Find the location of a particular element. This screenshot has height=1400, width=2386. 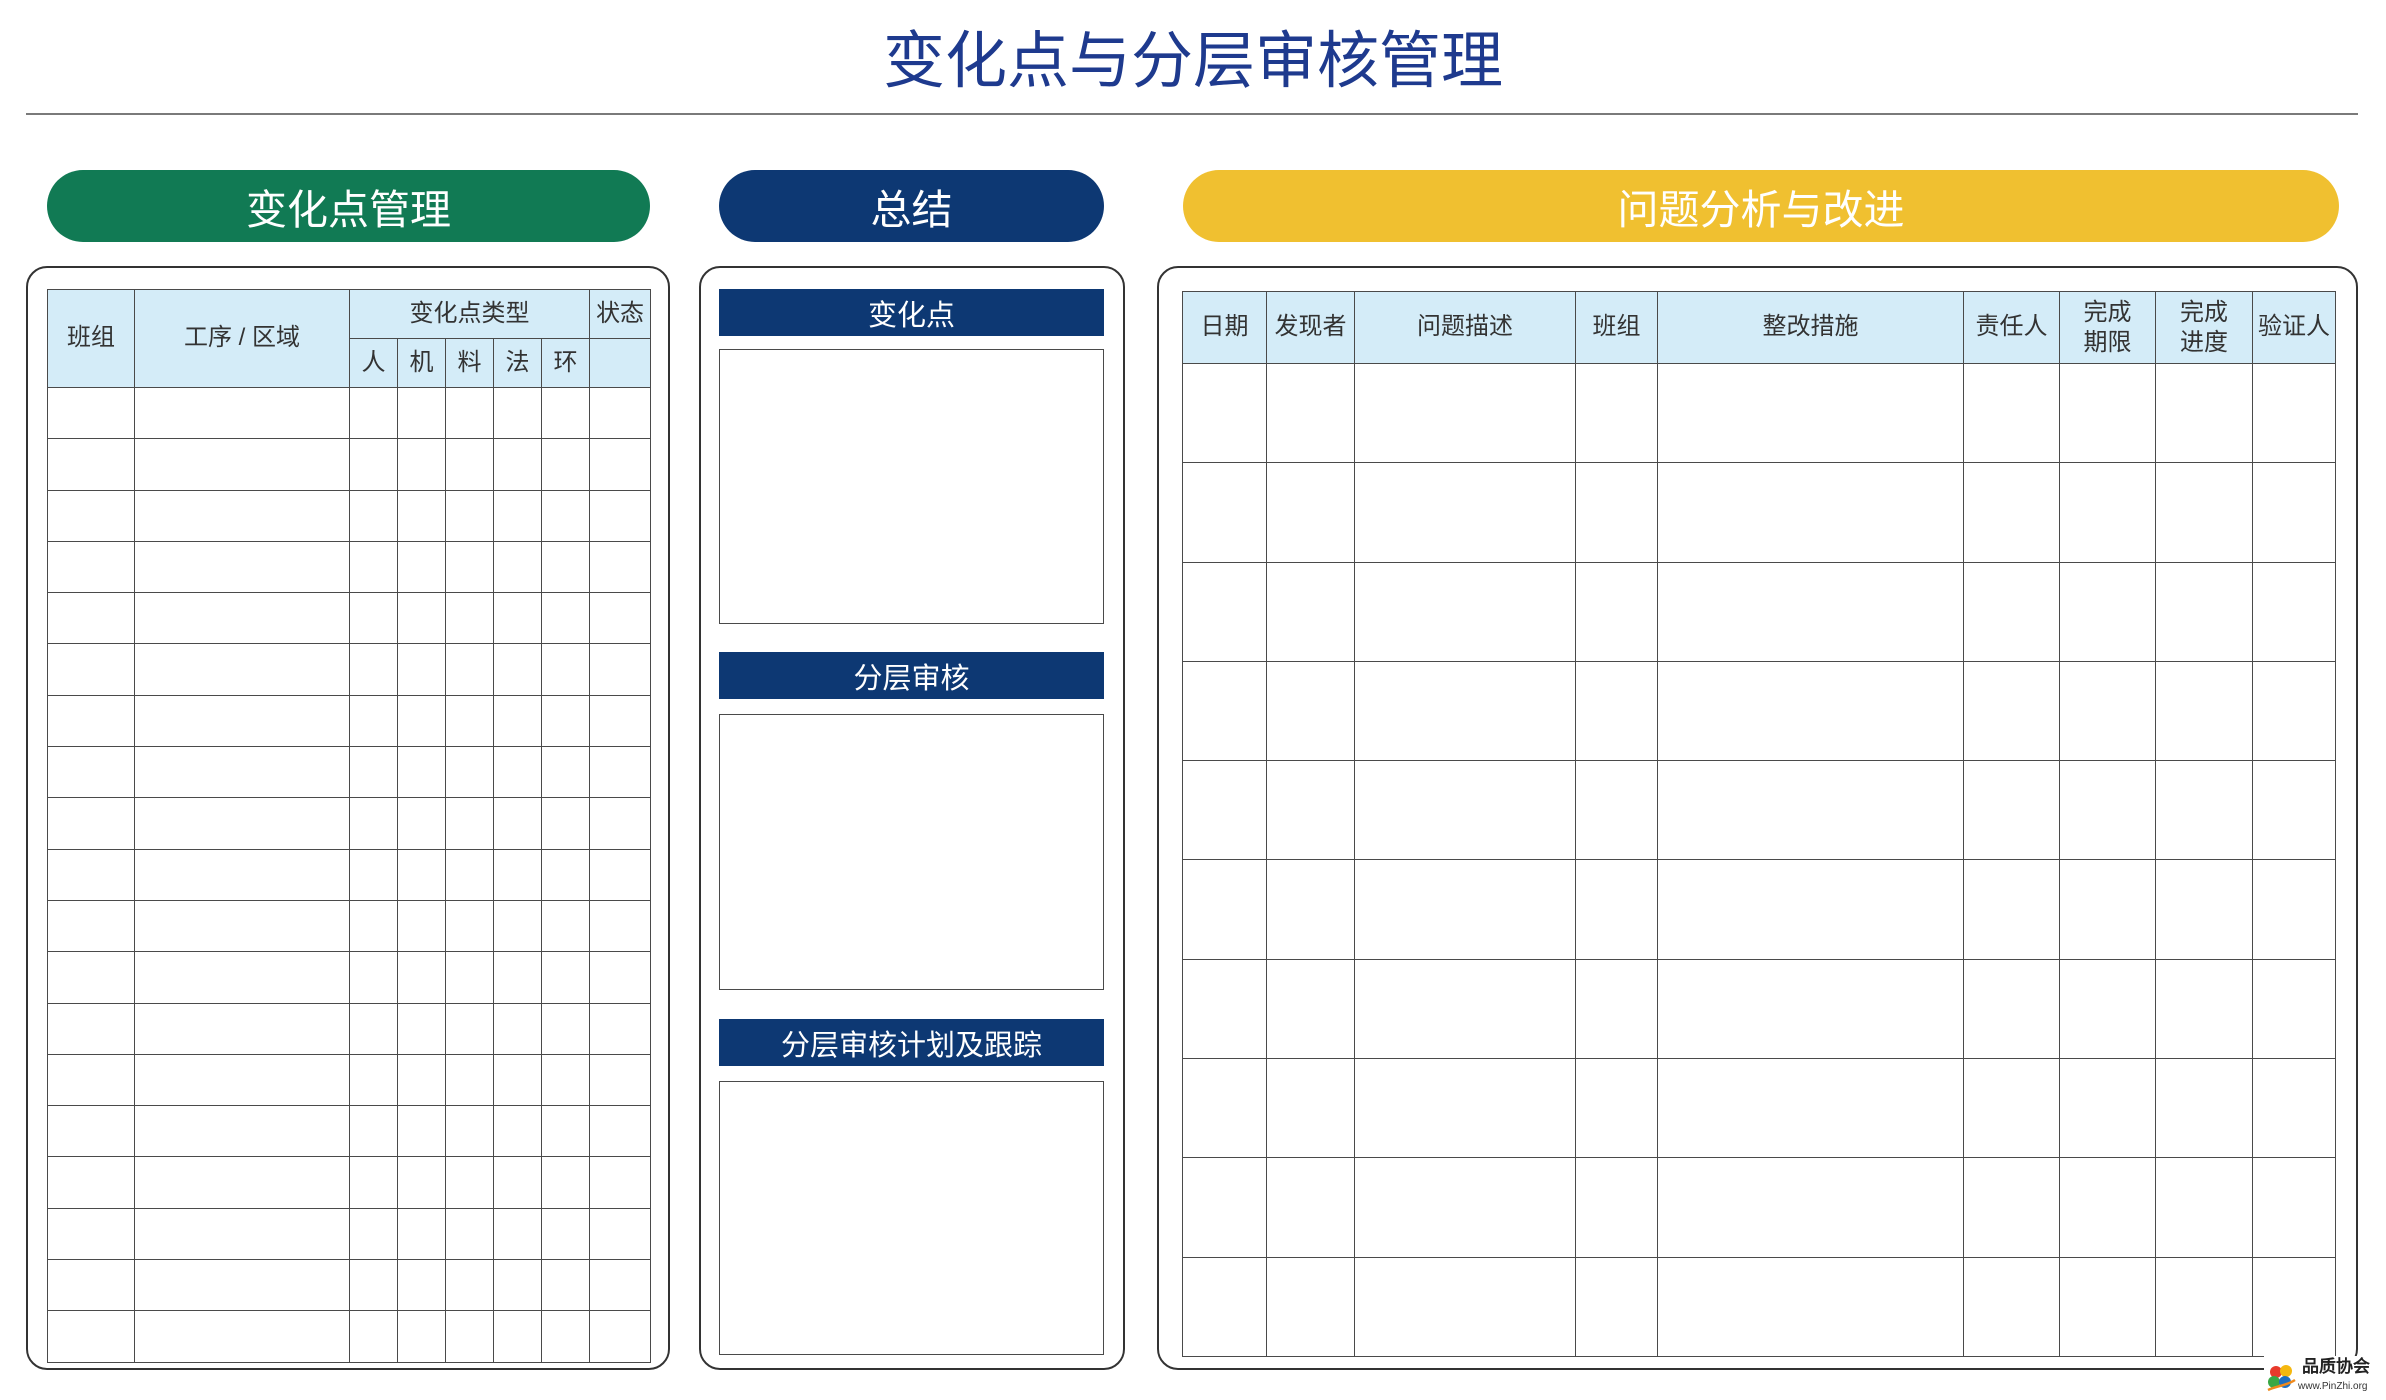

header-due-date-label: 完成期限 is located at coordinates (2107, 327).